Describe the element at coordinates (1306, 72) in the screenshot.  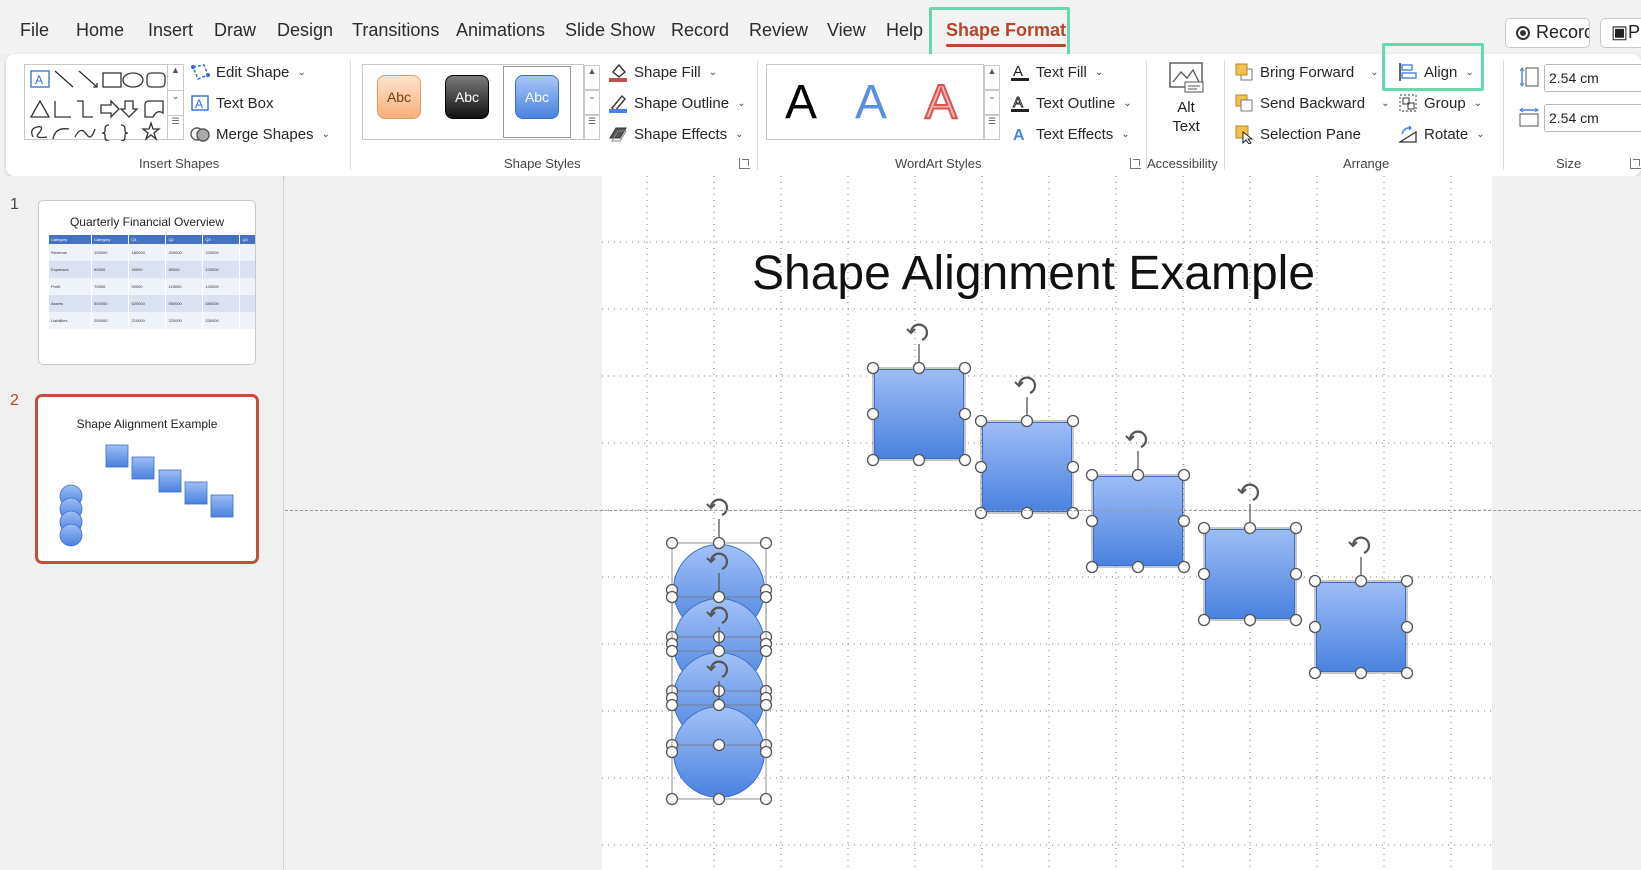
I see `bring-forward-button: Bring Forward ⌄` at that location.